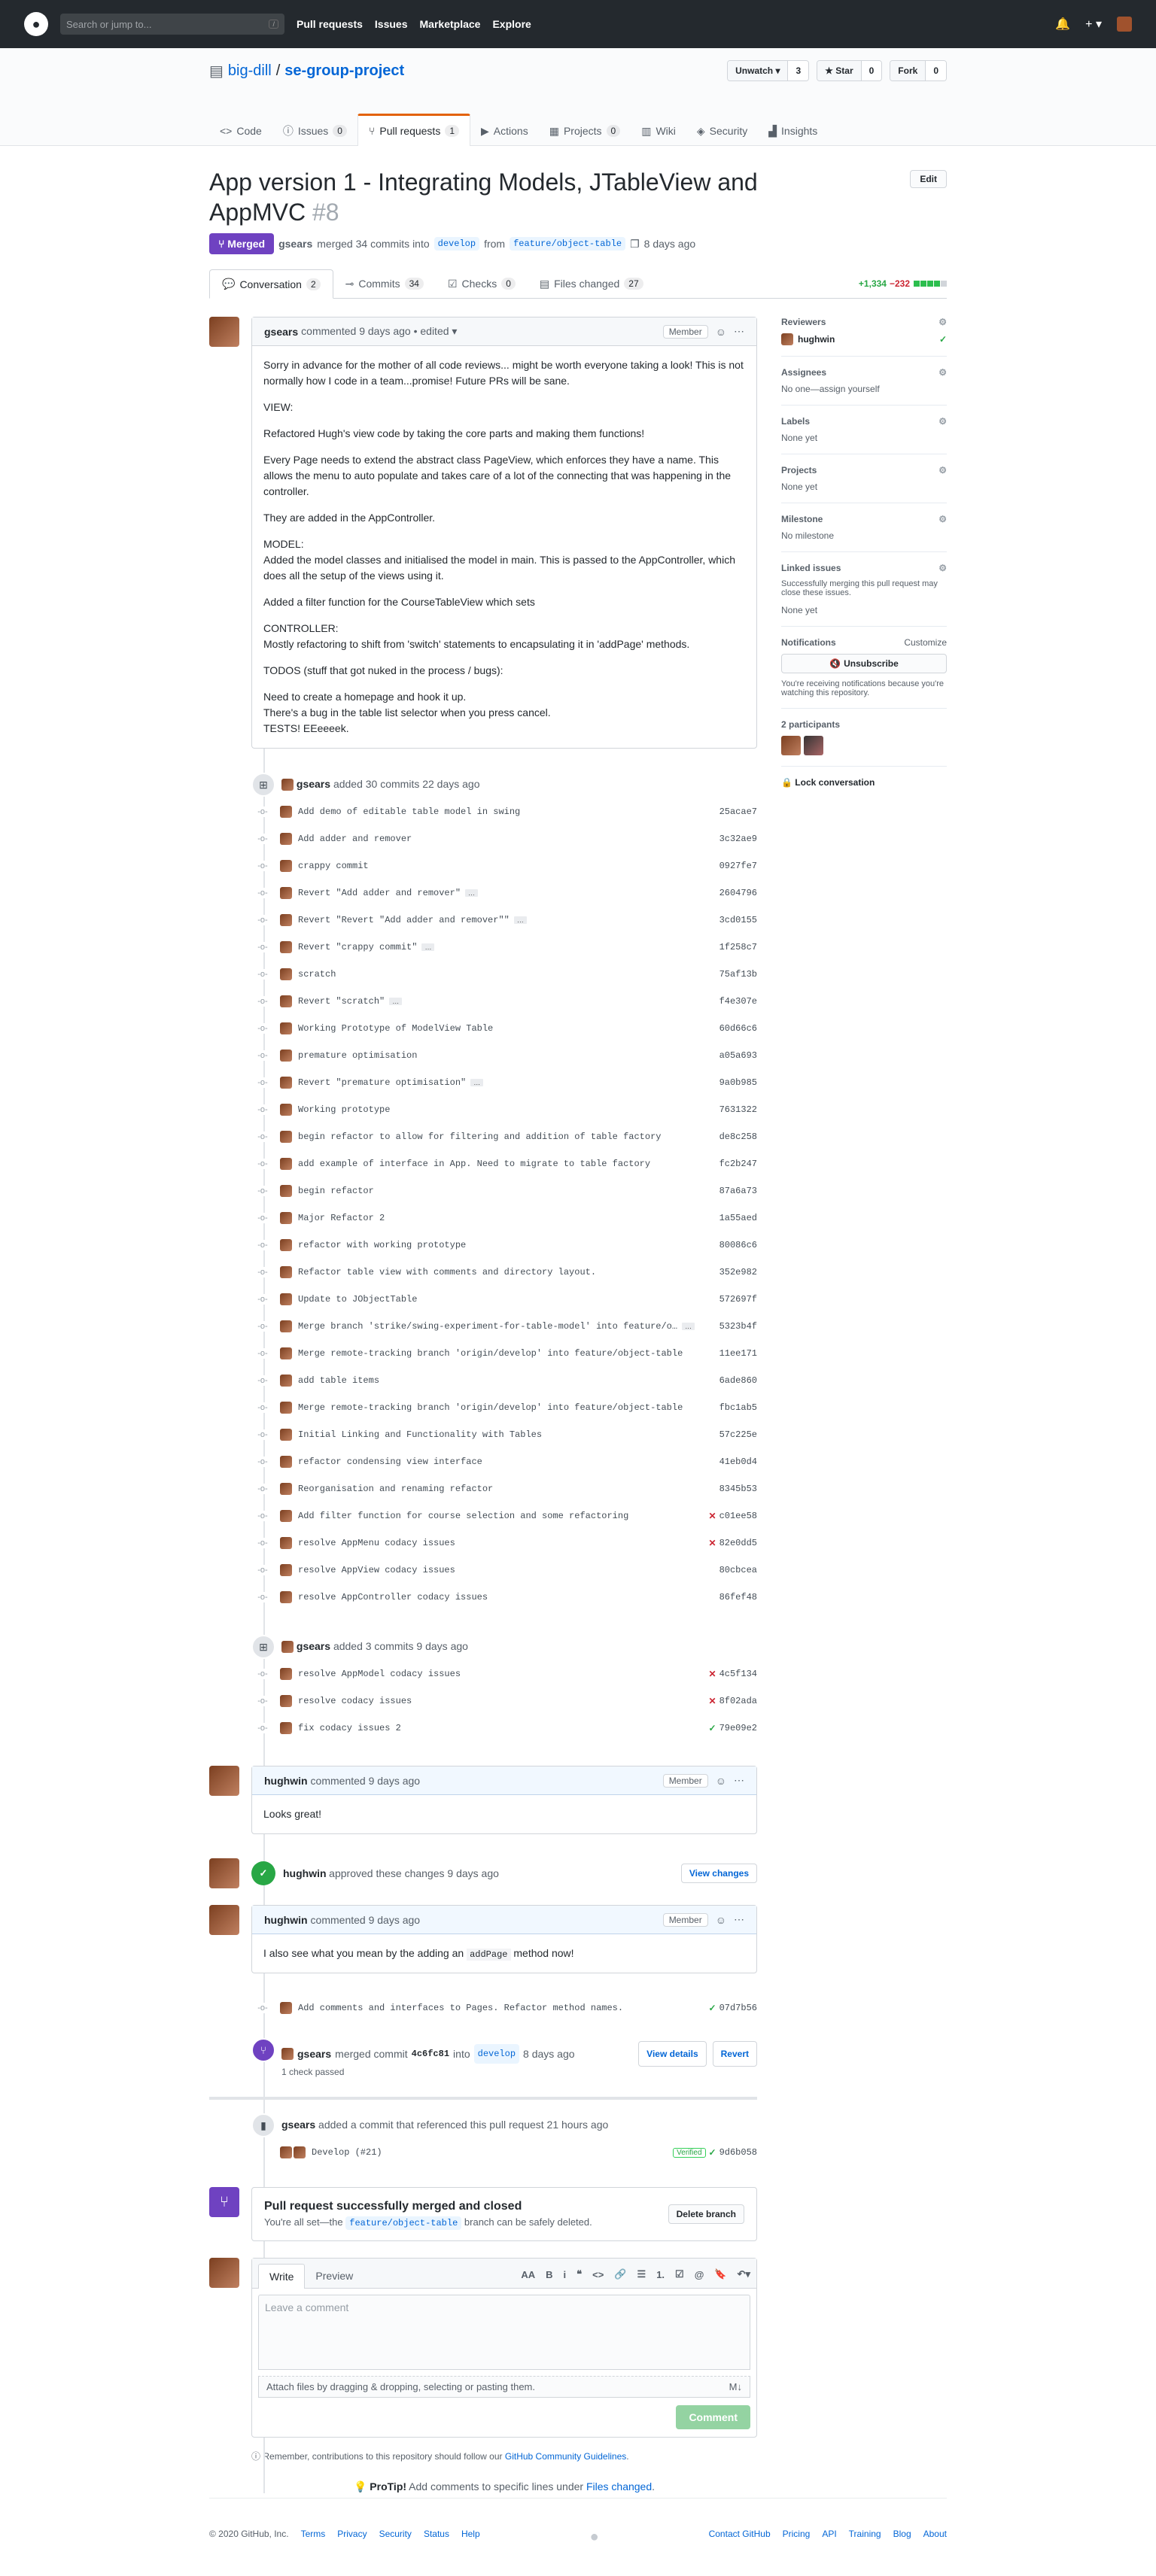  What do you see at coordinates (925, 643) in the screenshot?
I see `customize-link: Customize` at bounding box center [925, 643].